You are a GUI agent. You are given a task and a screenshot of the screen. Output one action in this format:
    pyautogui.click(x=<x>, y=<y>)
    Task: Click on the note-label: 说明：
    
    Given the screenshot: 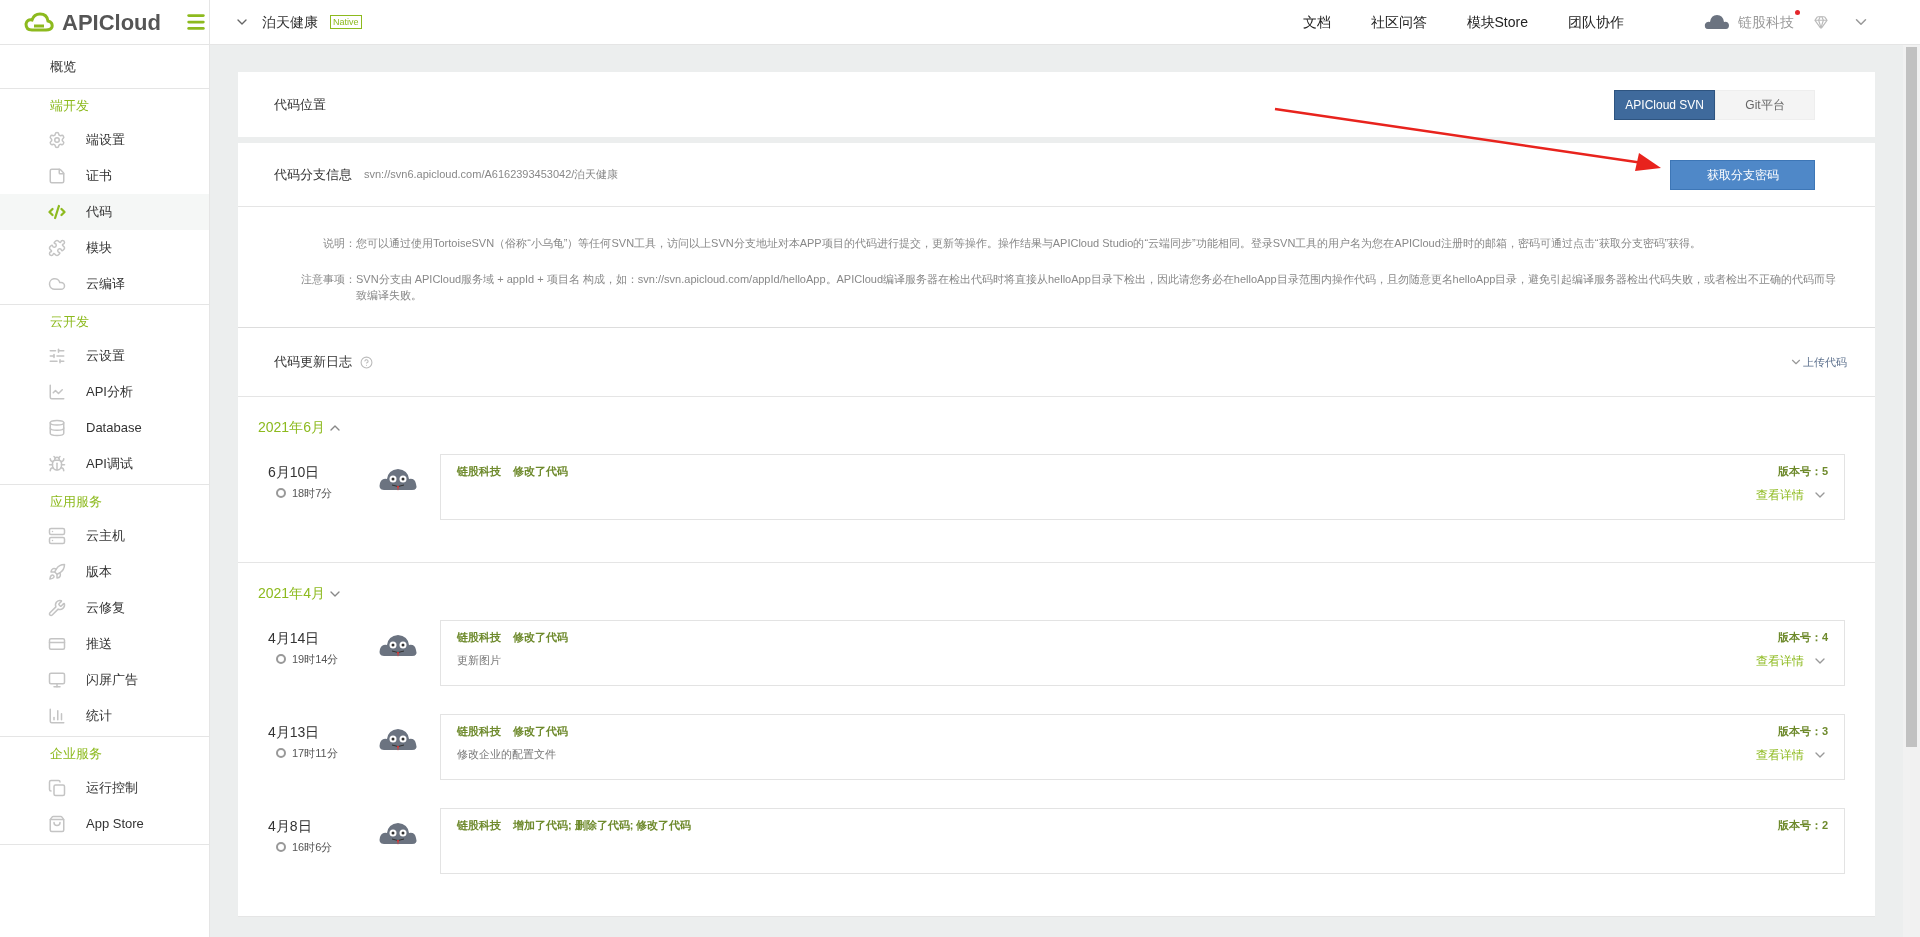 What is the action you would take?
    pyautogui.click(x=339, y=243)
    